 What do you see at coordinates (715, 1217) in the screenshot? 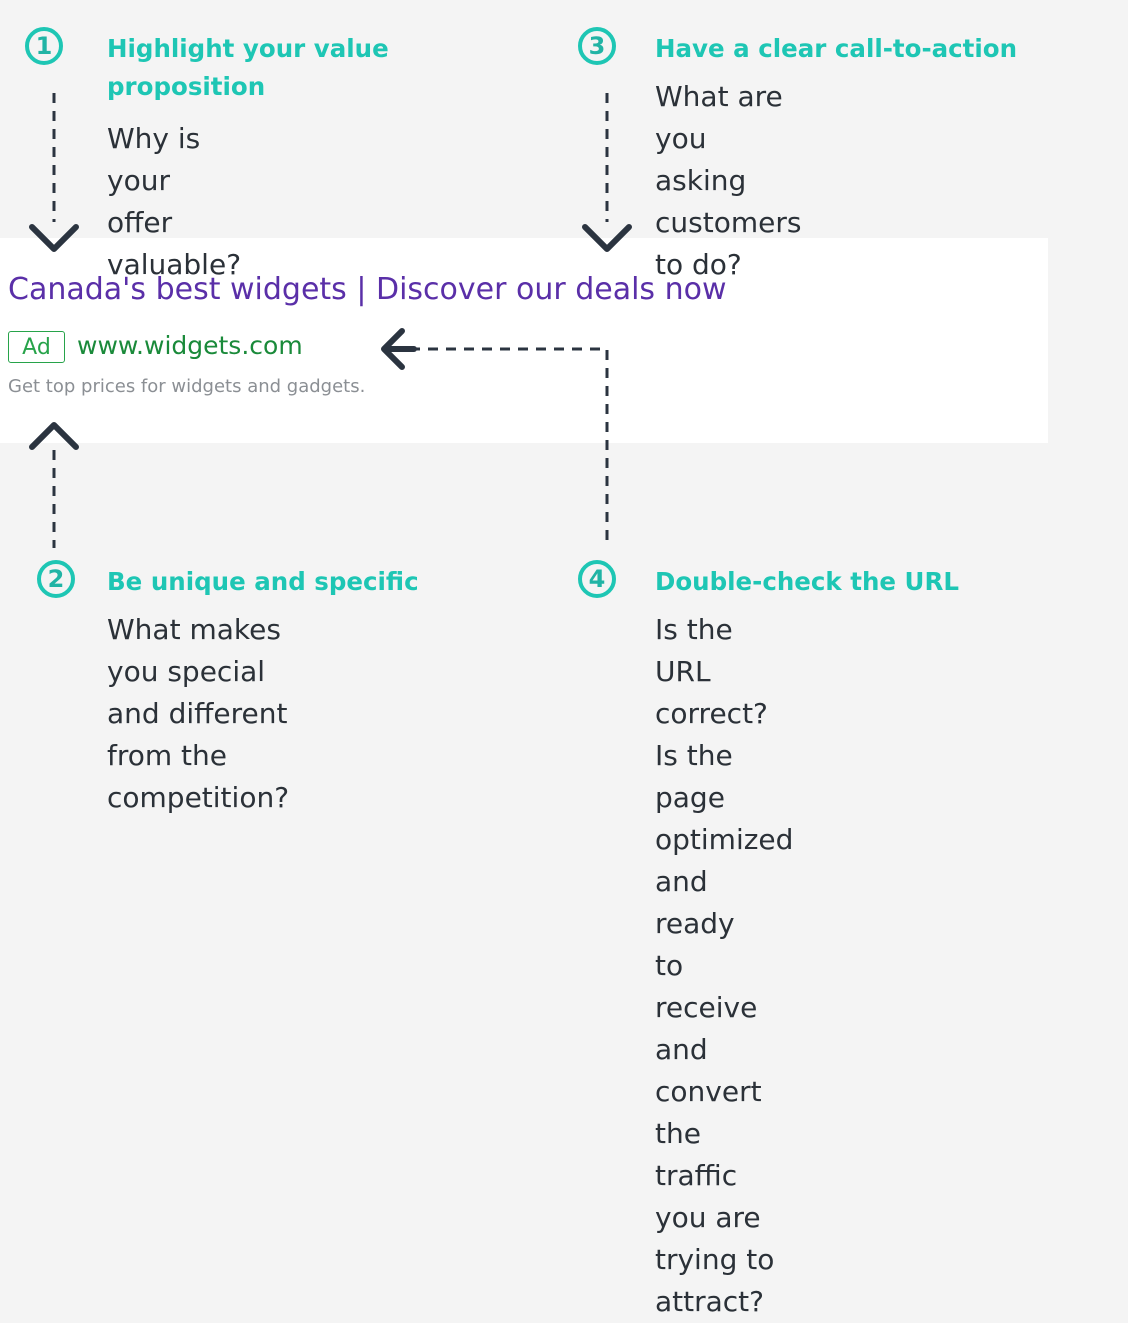
I see `step-4-description-line: traffic you are trying to` at bounding box center [715, 1217].